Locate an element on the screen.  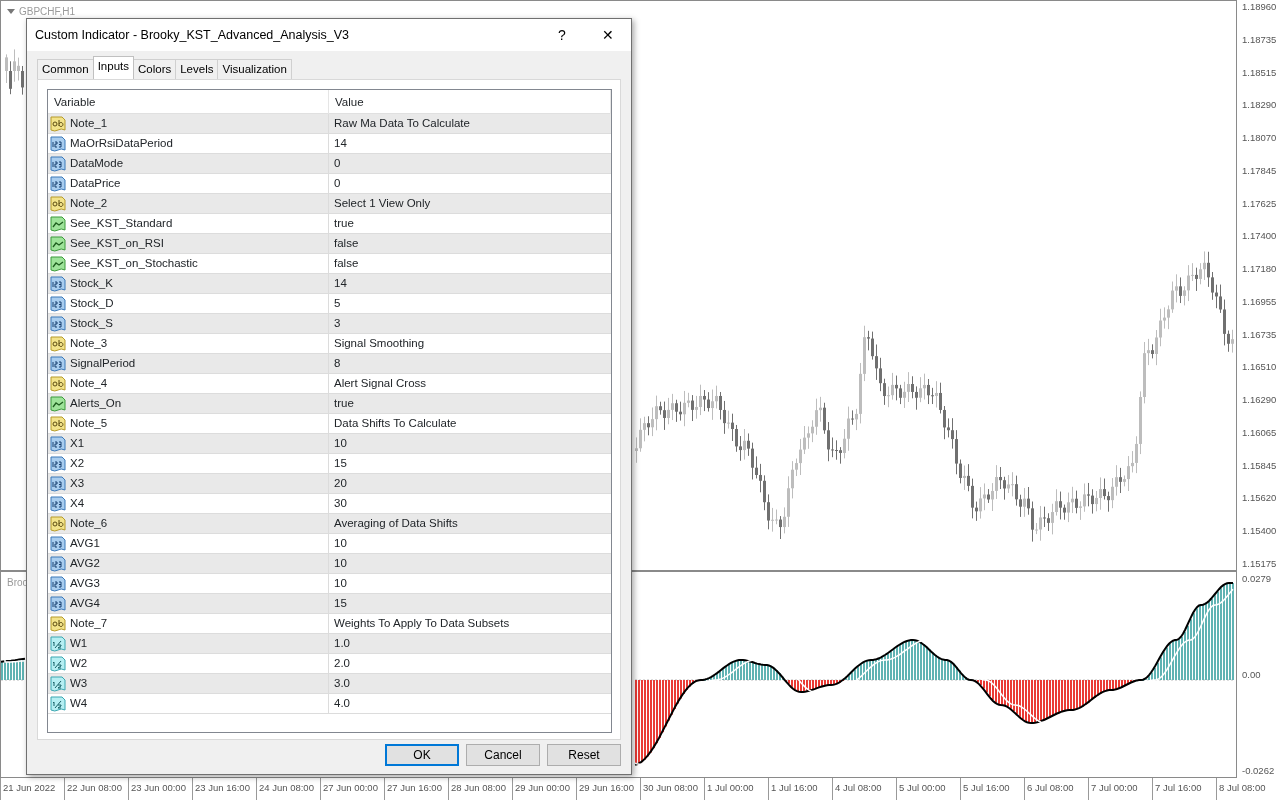
variable-name: X4 is located at coordinates (77, 503).